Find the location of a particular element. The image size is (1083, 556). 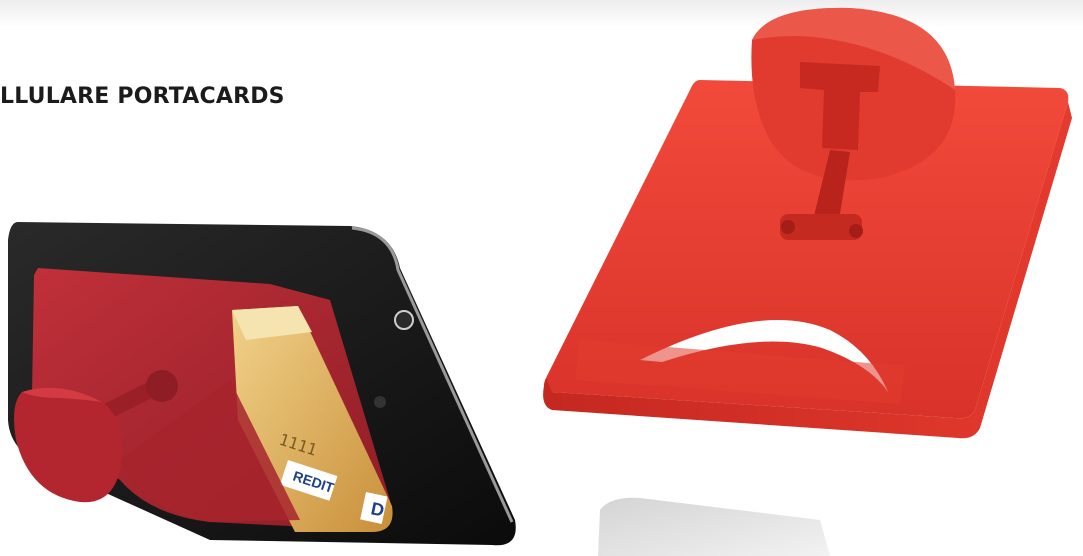

camera-icon is located at coordinates (404, 320).